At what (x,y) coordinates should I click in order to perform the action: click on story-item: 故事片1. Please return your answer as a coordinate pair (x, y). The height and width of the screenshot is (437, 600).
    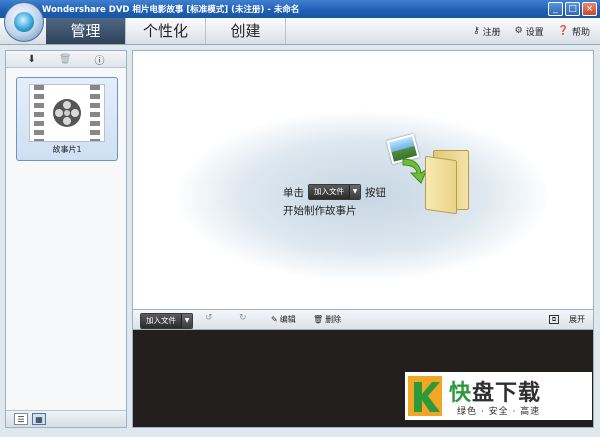
    Looking at the image, I should click on (67, 119).